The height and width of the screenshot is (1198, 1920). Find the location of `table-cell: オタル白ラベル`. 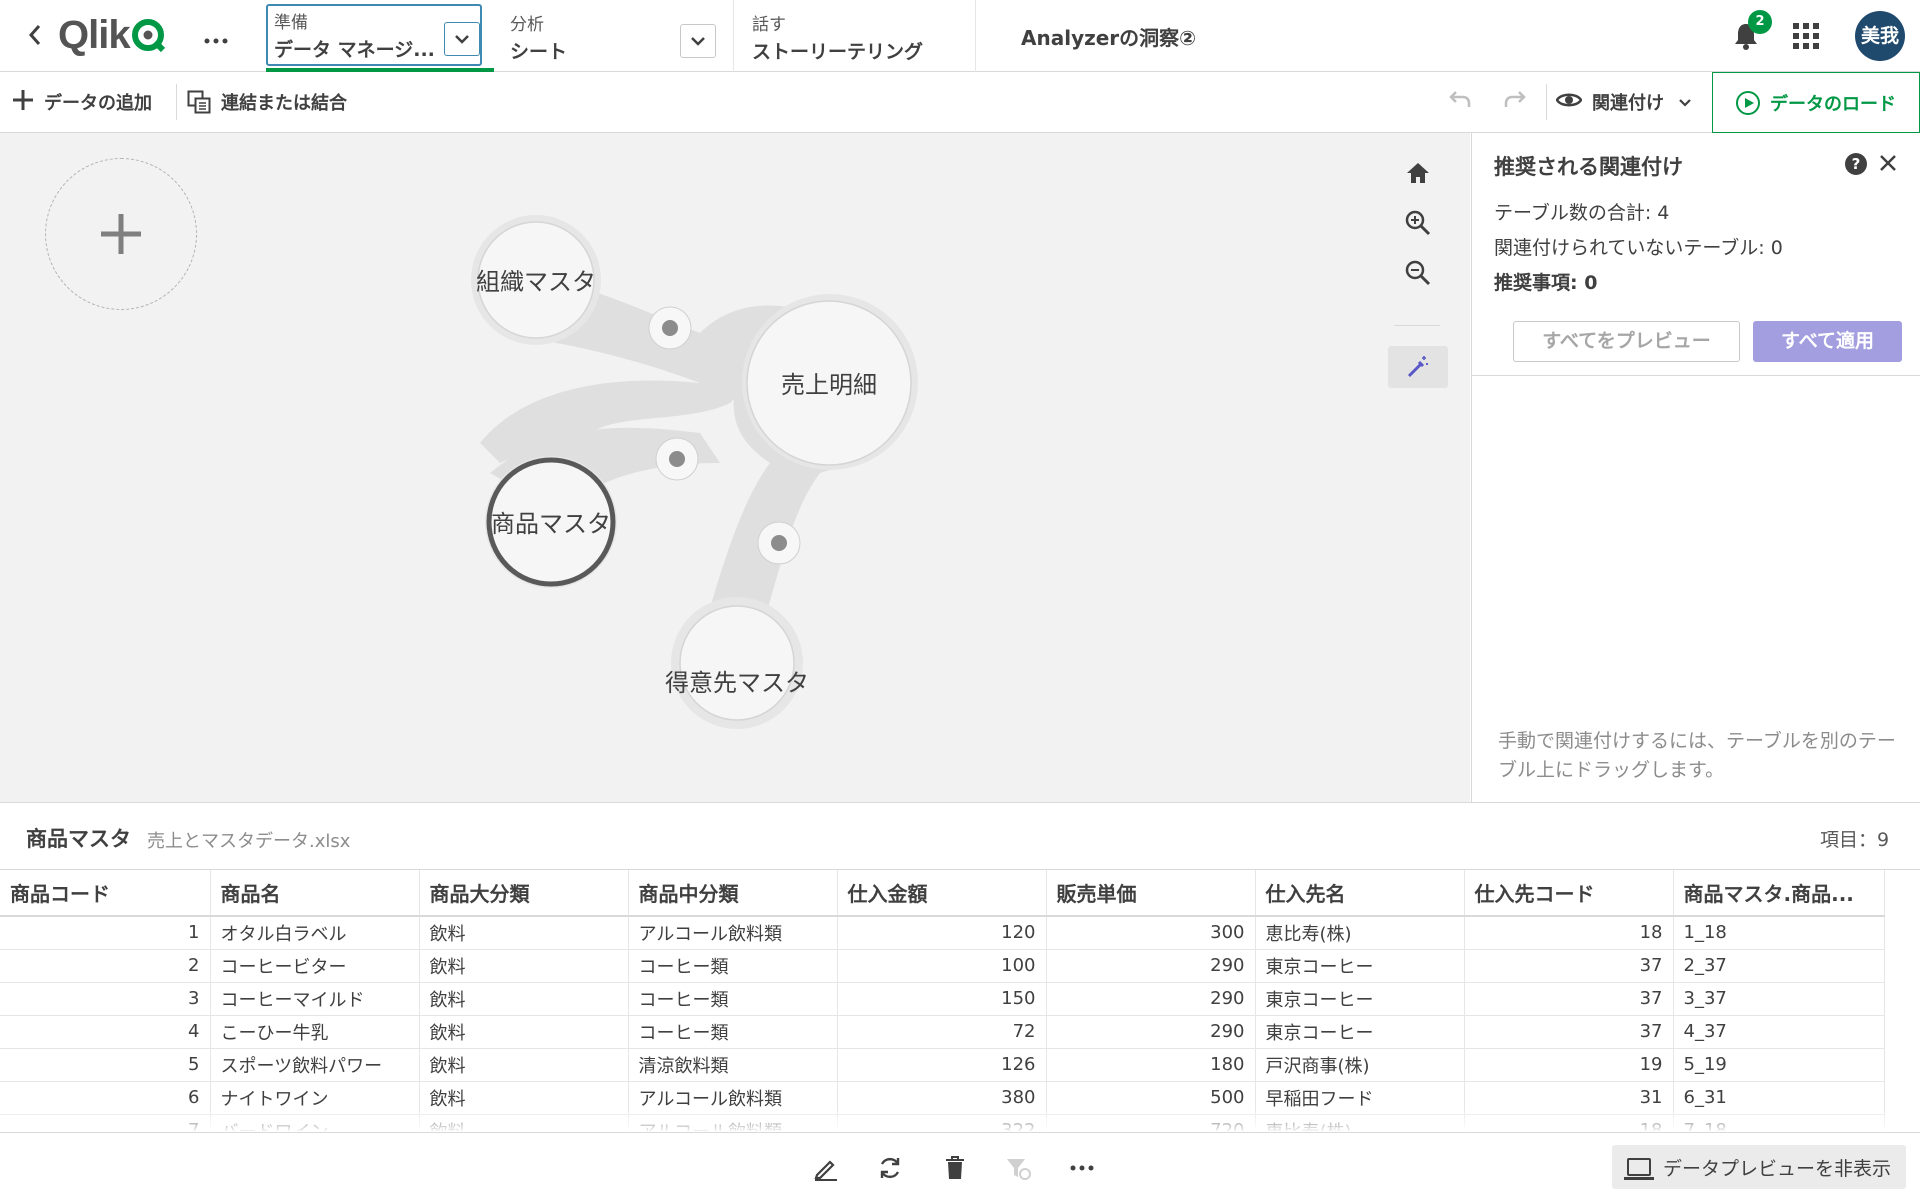

table-cell: オタル白ラベル is located at coordinates (315, 933).